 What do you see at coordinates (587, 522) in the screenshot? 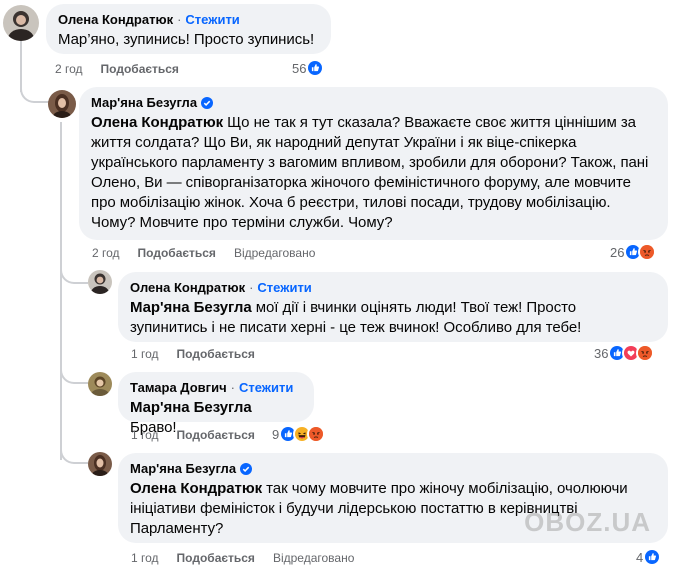
I see `watermark: OBOZ.UA` at bounding box center [587, 522].